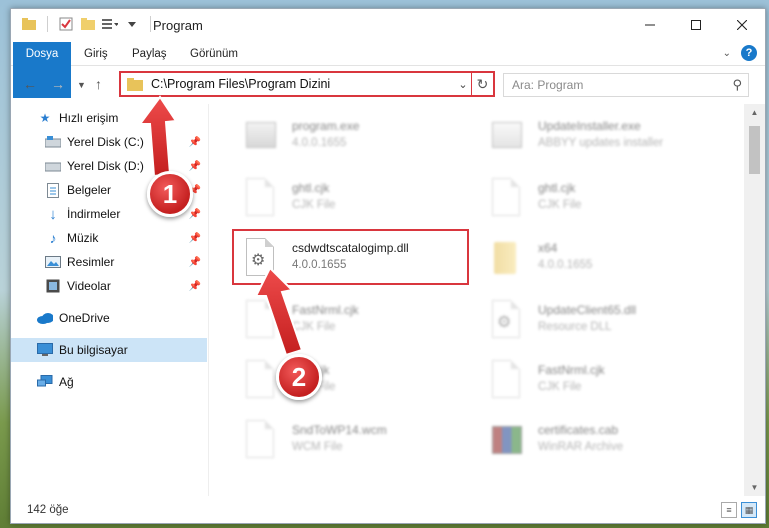 This screenshot has width=769, height=528. Describe the element at coordinates (45, 350) in the screenshot. I see `computer-icon` at that location.